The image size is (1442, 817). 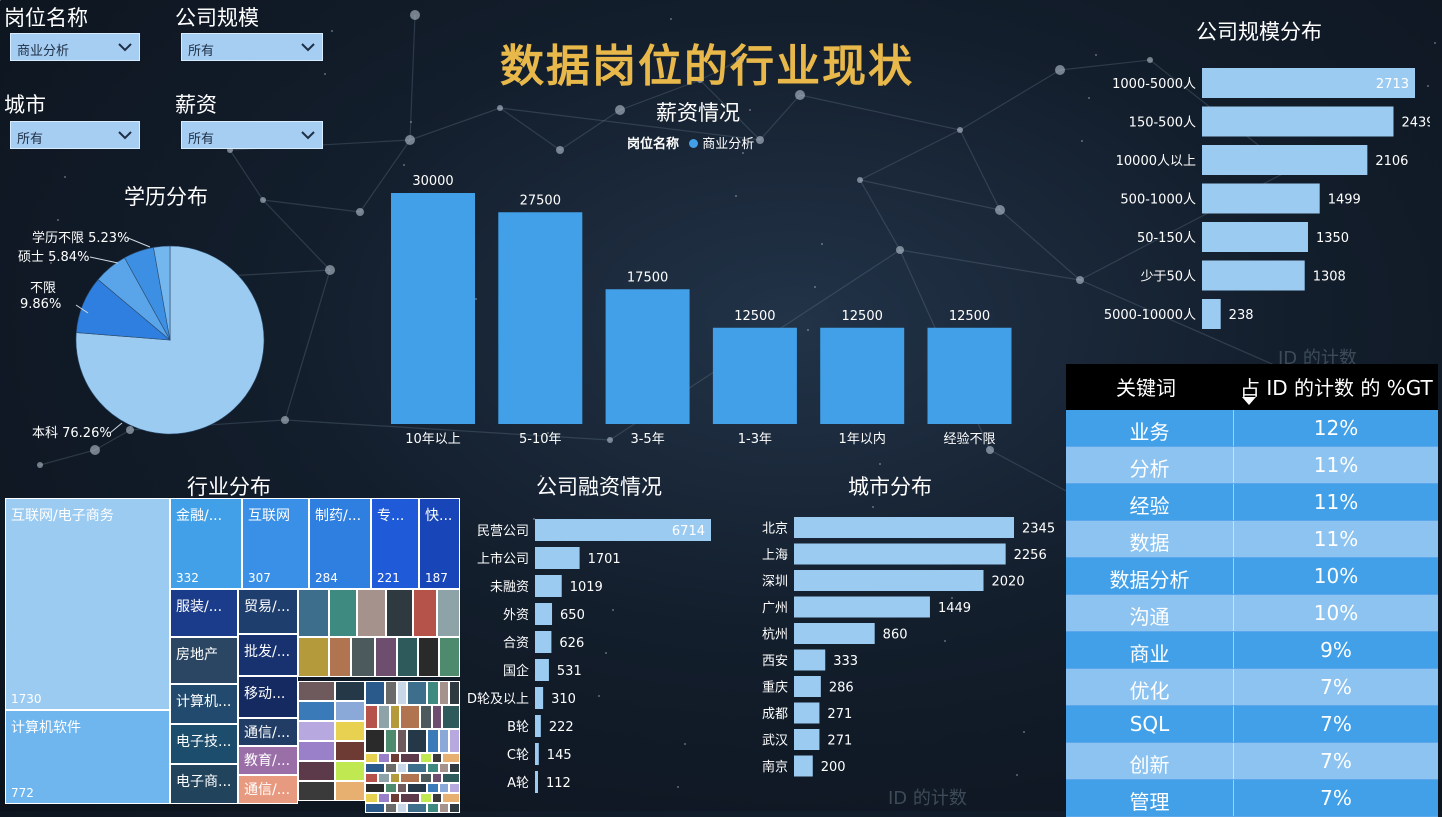 What do you see at coordinates (150, 335) in the screenshot?
I see `education-pie-chart: 本科 76.26% 不限 9.86% 硕士 5.84% 学历不限 5.23%` at bounding box center [150, 335].